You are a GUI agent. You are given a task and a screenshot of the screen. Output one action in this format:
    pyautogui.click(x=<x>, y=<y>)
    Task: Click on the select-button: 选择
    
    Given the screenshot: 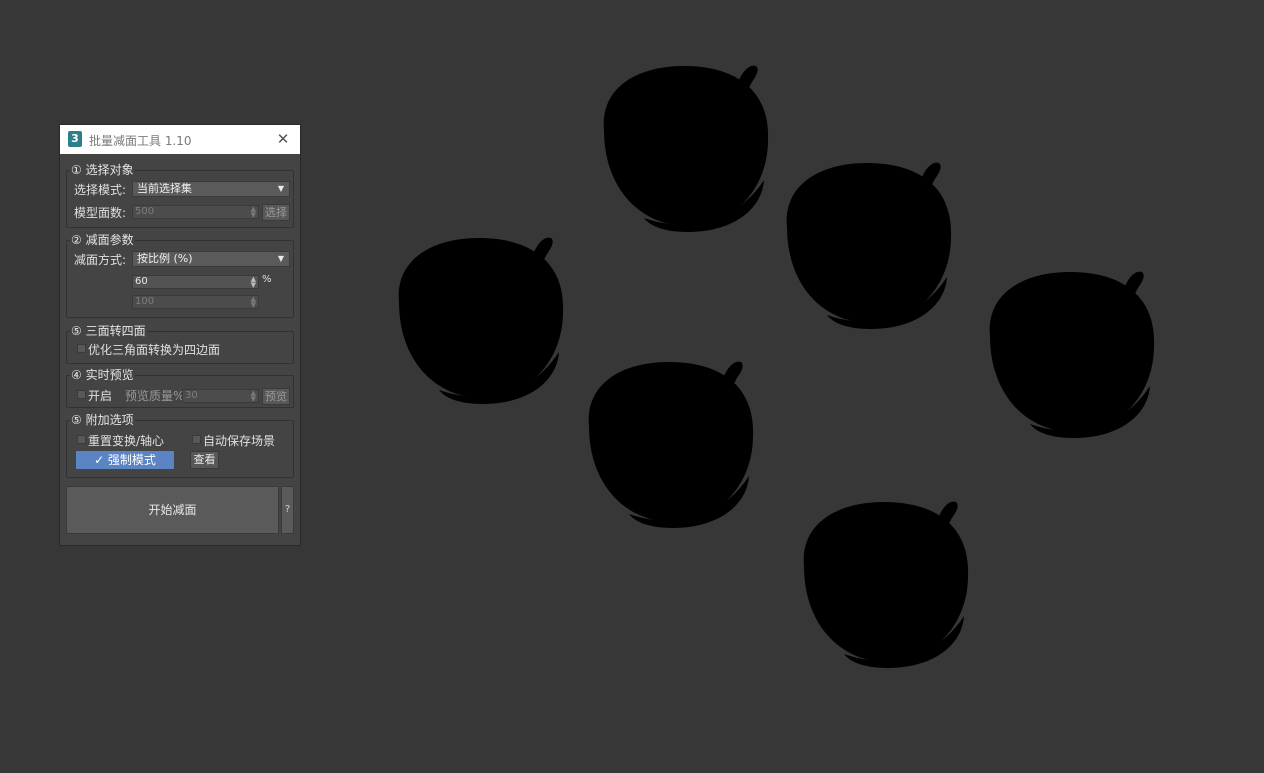 What is the action you would take?
    pyautogui.click(x=276, y=212)
    